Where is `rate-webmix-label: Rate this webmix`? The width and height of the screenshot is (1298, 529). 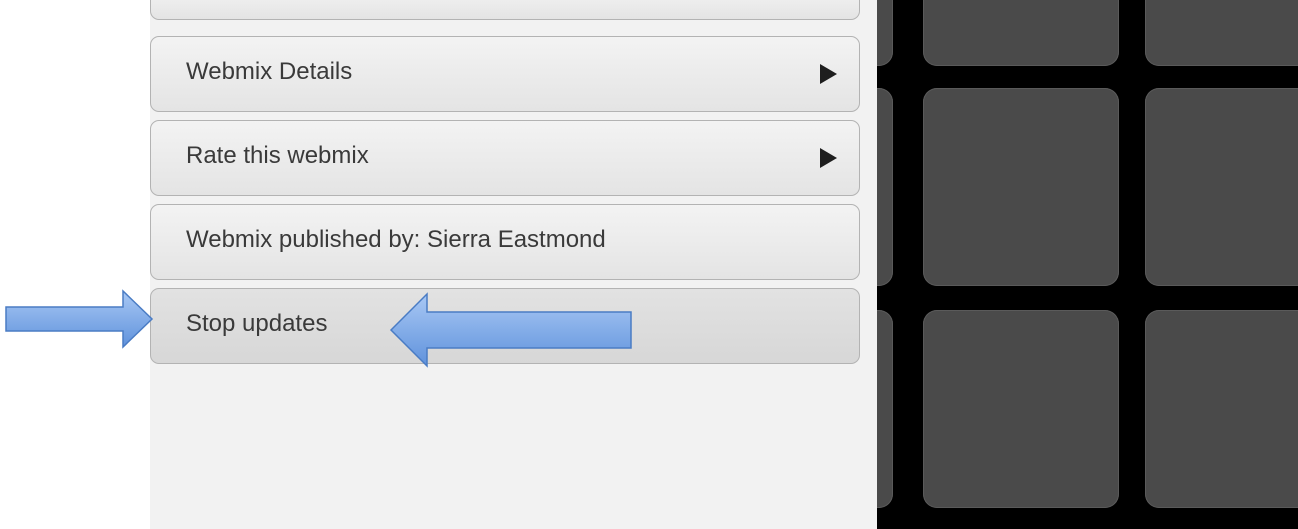 rate-webmix-label: Rate this webmix is located at coordinates (277, 155).